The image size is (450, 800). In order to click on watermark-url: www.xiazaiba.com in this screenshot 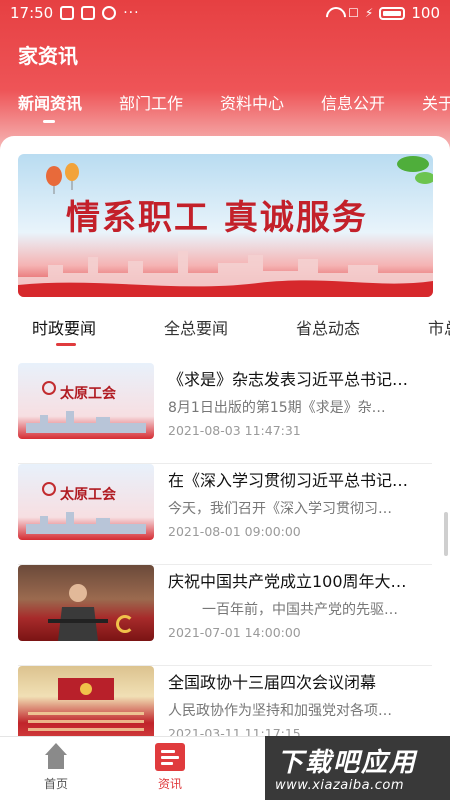, I will do `click(339, 785)`.